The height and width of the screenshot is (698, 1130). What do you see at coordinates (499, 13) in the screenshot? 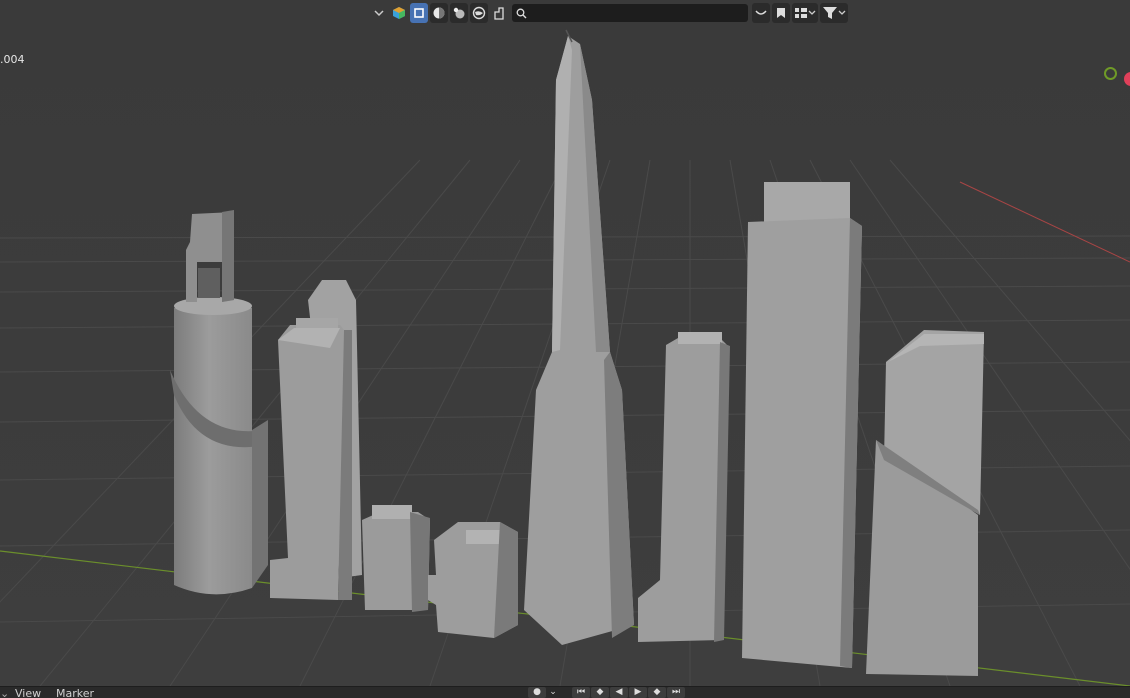
I see `object-gizmo-icon` at bounding box center [499, 13].